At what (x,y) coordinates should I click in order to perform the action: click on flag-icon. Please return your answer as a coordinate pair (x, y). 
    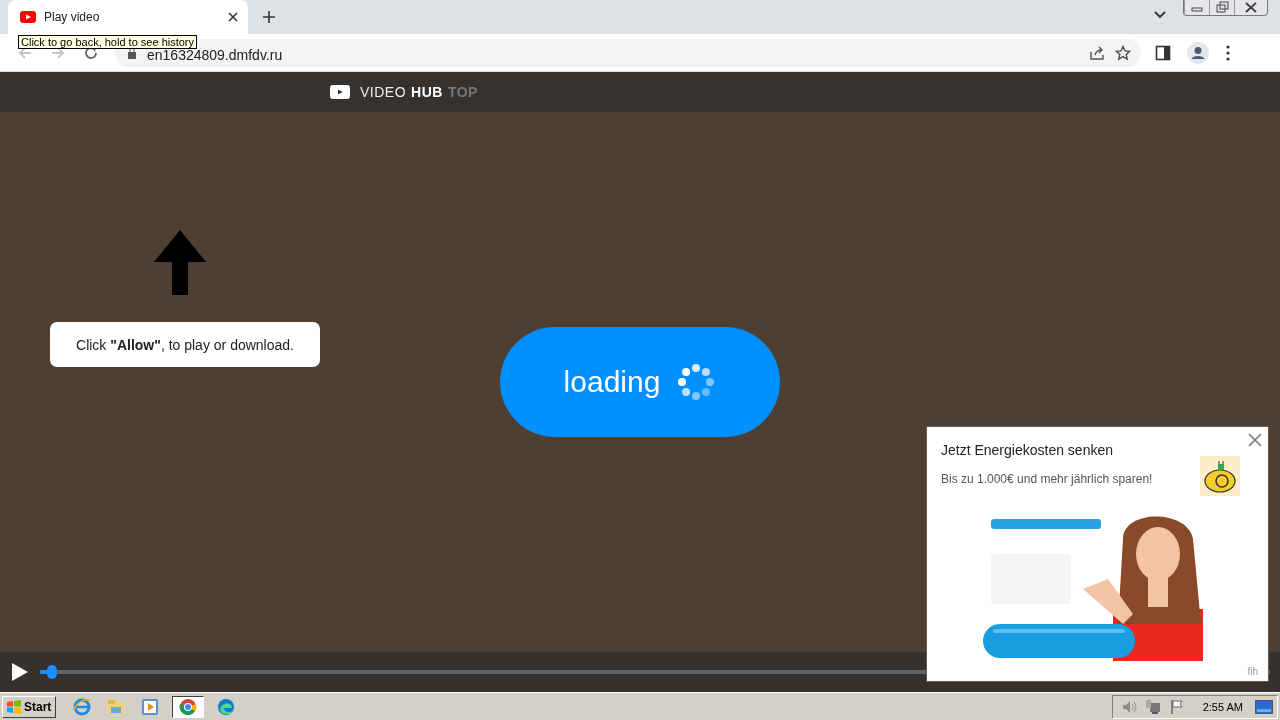
    Looking at the image, I should click on (1176, 706).